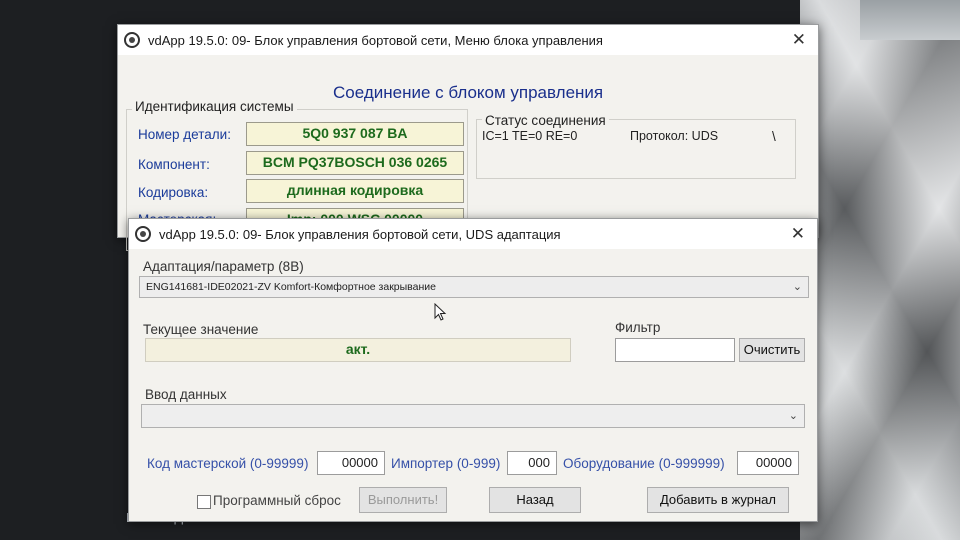 The height and width of the screenshot is (540, 960). What do you see at coordinates (223, 266) in the screenshot?
I see `adaptation-label: Адаптация/параметр (8В)` at bounding box center [223, 266].